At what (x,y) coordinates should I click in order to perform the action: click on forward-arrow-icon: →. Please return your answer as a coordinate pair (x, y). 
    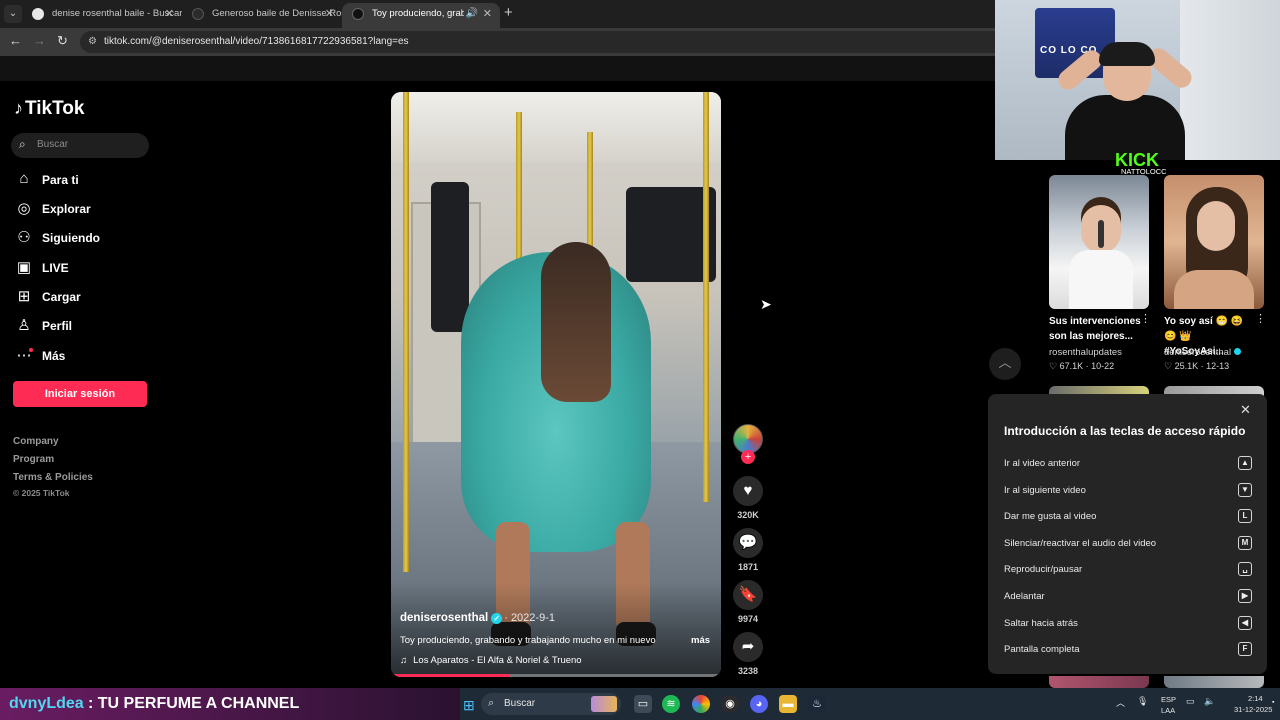
    Looking at the image, I should click on (39, 40).